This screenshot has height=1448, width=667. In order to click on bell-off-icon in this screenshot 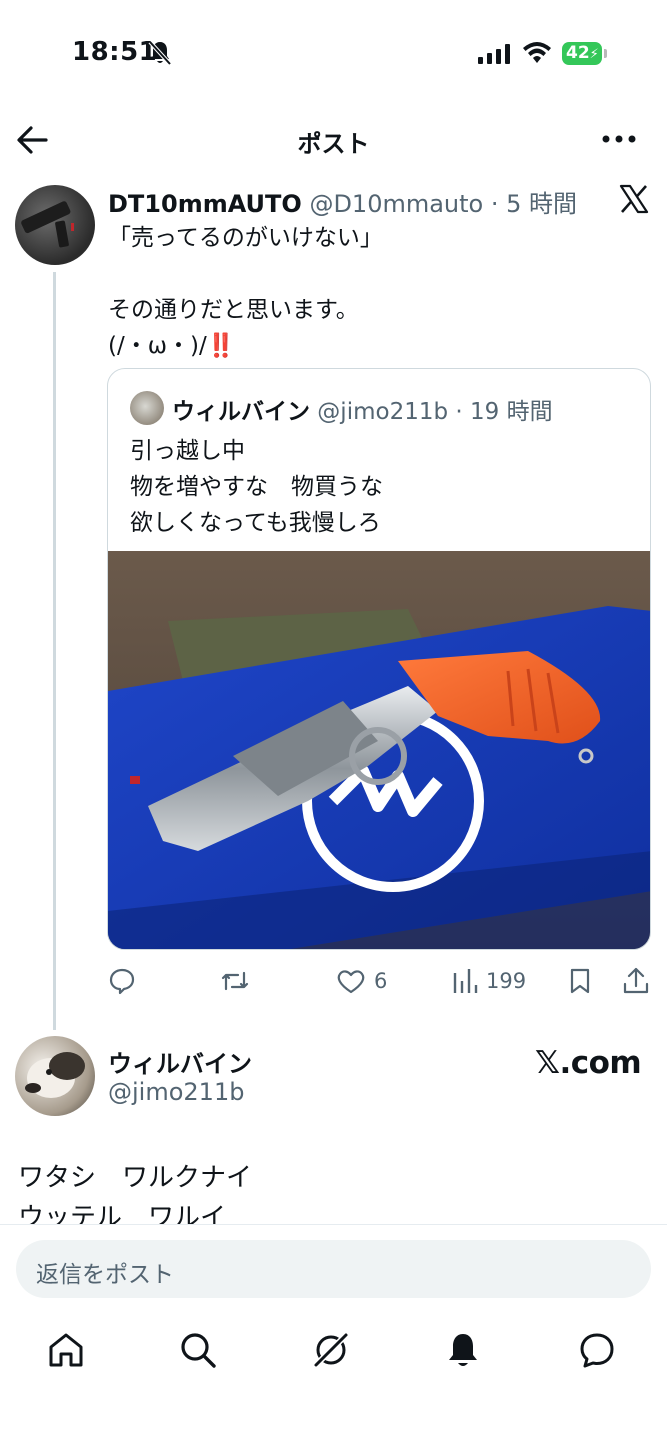, I will do `click(160, 53)`.